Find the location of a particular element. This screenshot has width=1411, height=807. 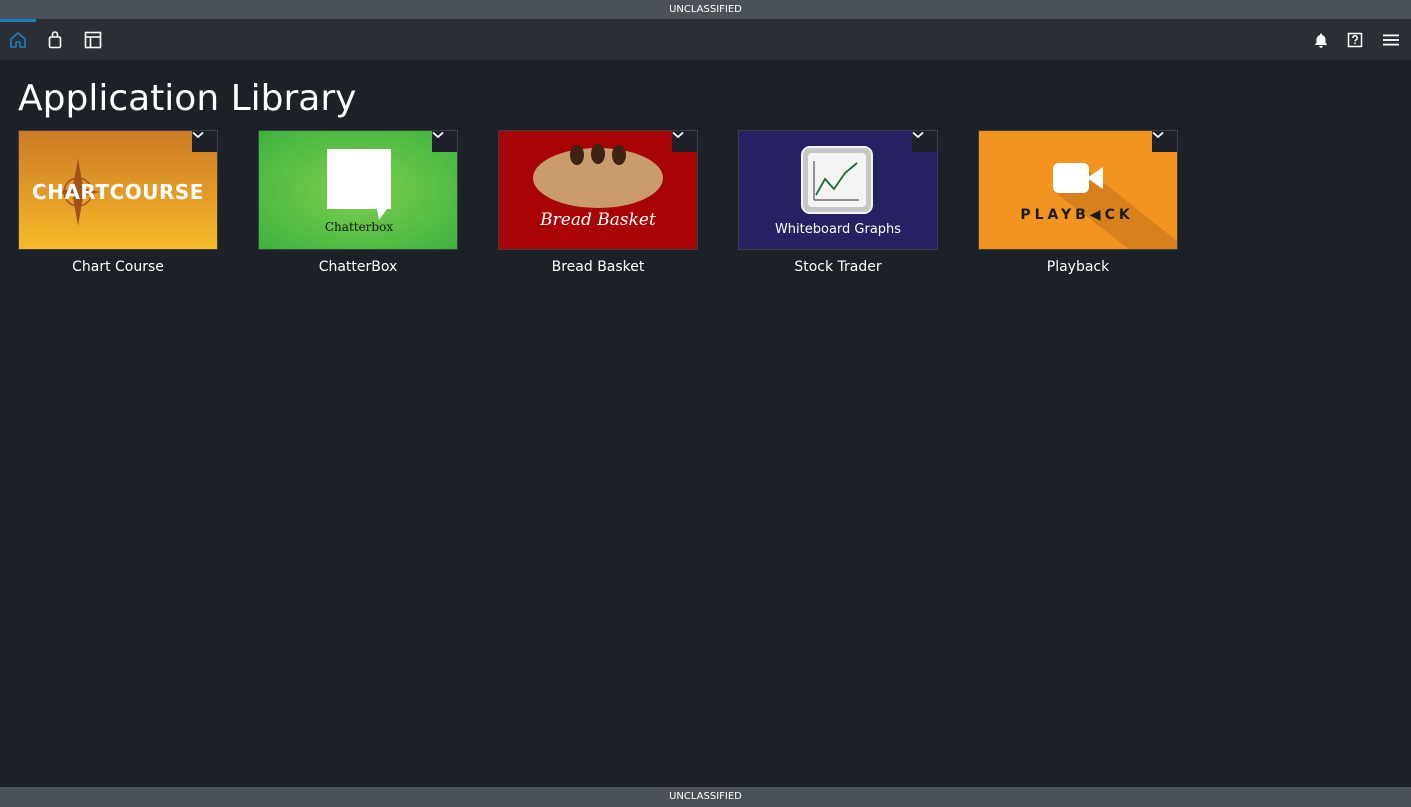

main-menu-button is located at coordinates (1391, 39).